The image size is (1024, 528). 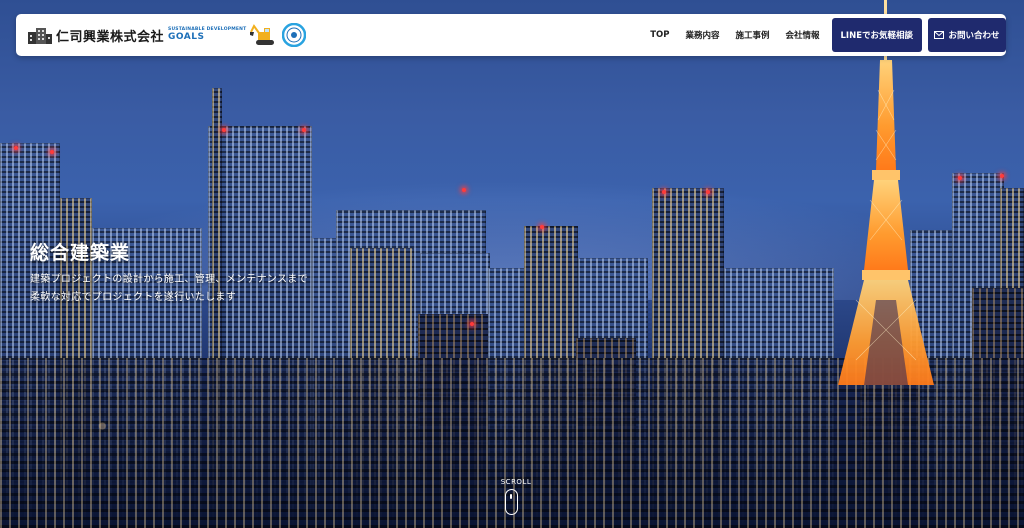 What do you see at coordinates (186, 36) in the screenshot?
I see `sdgs-goals-text: GOALS` at bounding box center [186, 36].